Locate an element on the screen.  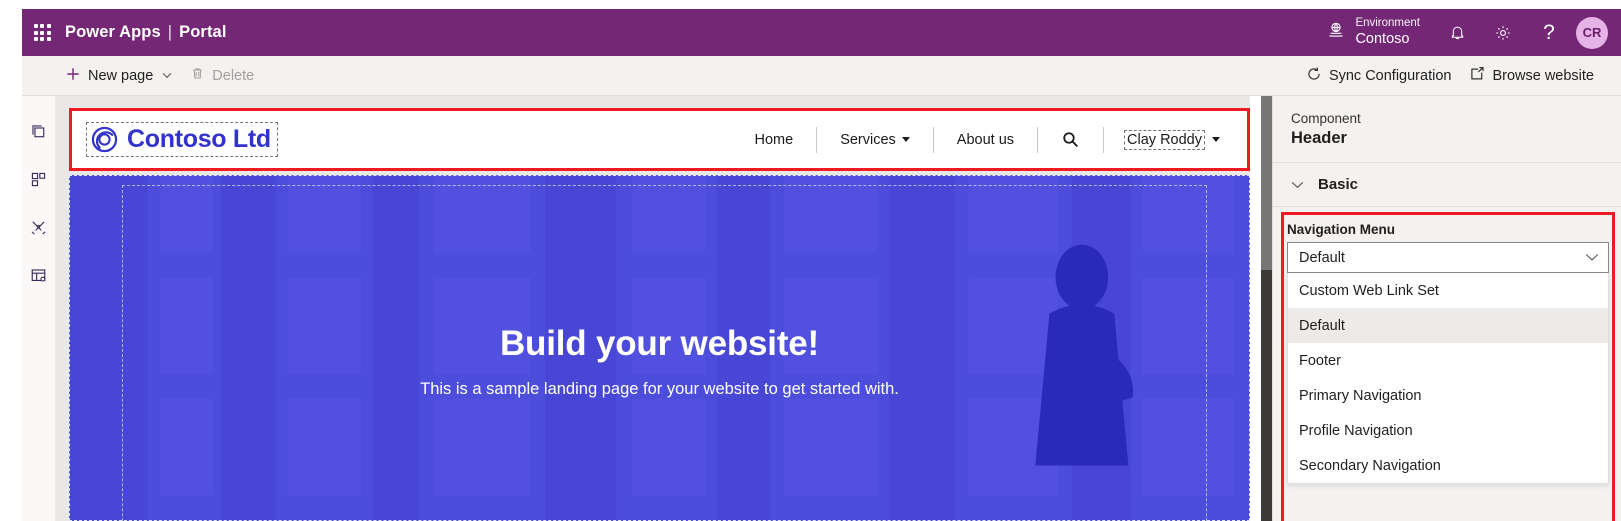
sidebar-item-components is located at coordinates (39, 182).